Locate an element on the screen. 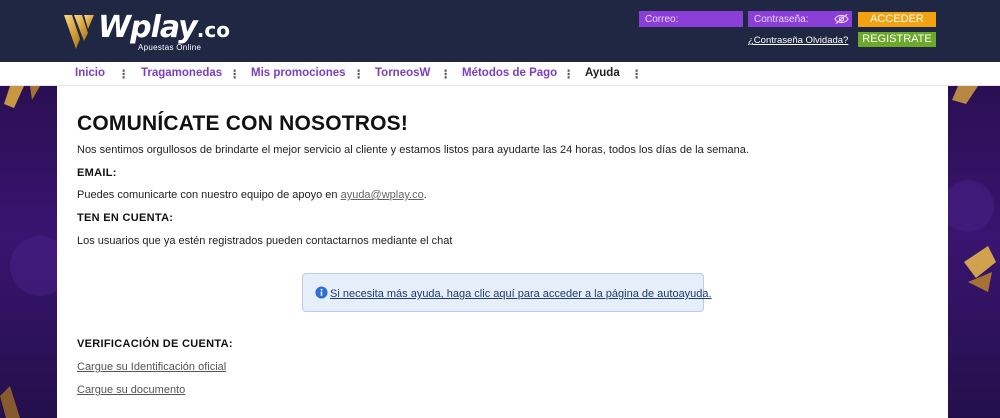  show-password-eye-icon is located at coordinates (841, 19).